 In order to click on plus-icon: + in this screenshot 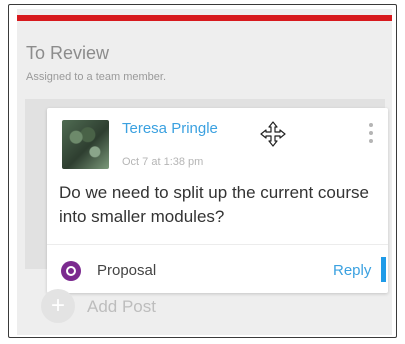, I will do `click(58, 306)`.